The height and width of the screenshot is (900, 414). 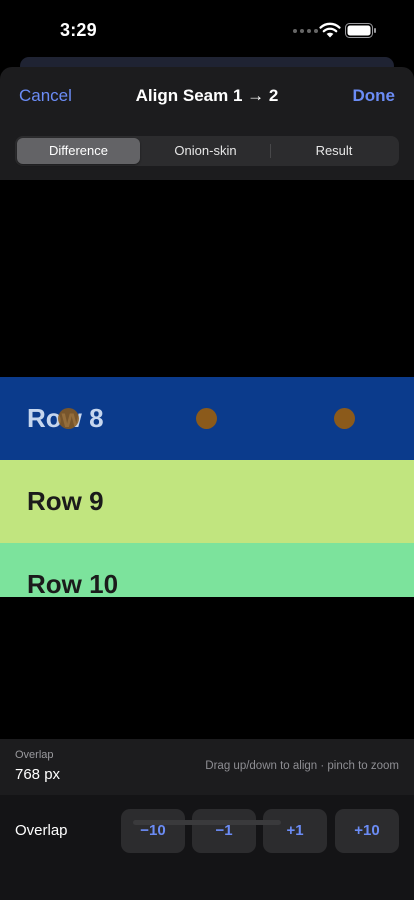 What do you see at coordinates (302, 766) in the screenshot?
I see `gesture-hint: Drag up/down to align · pinch to zoom` at bounding box center [302, 766].